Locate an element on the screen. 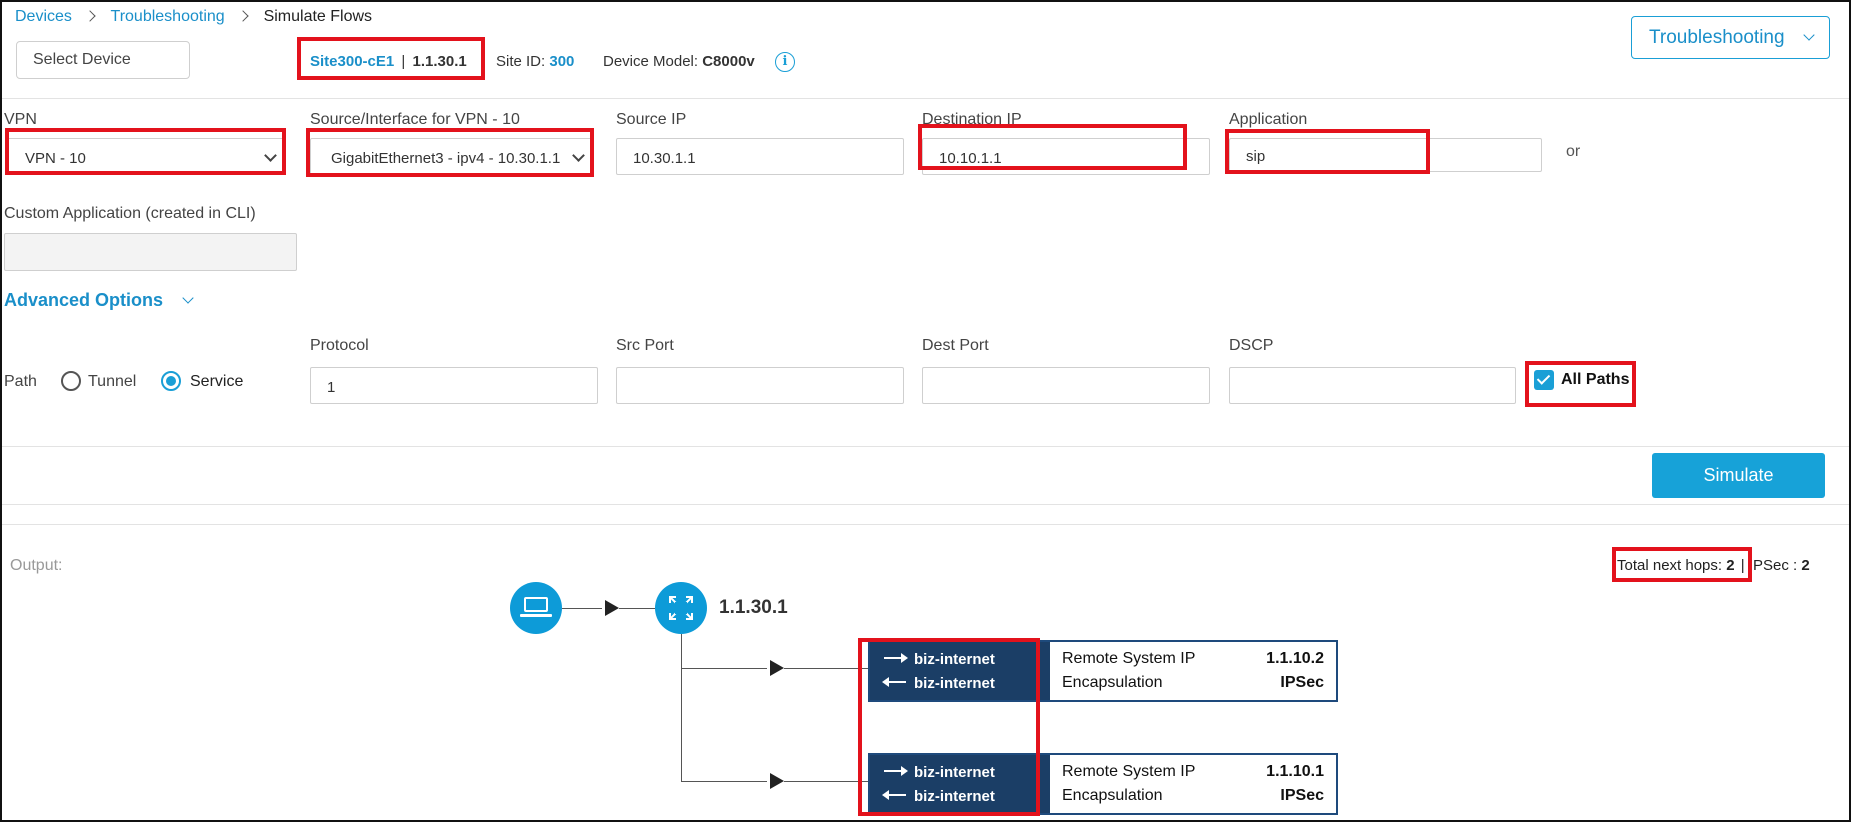  destination-ip-label: Destination IP is located at coordinates (972, 119).